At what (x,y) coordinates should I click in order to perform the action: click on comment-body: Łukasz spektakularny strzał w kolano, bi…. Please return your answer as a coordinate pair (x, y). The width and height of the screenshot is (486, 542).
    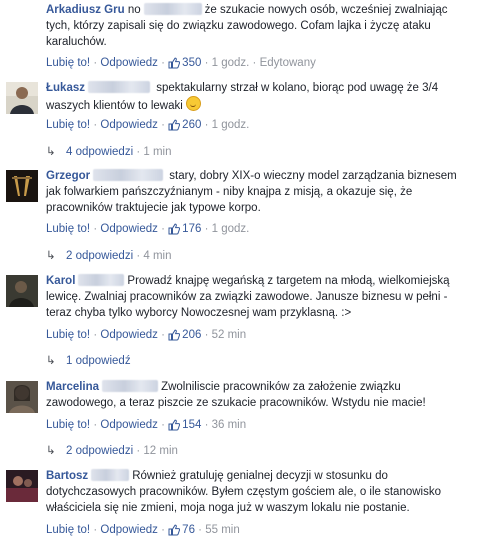
    Looking at the image, I should click on (256, 97).